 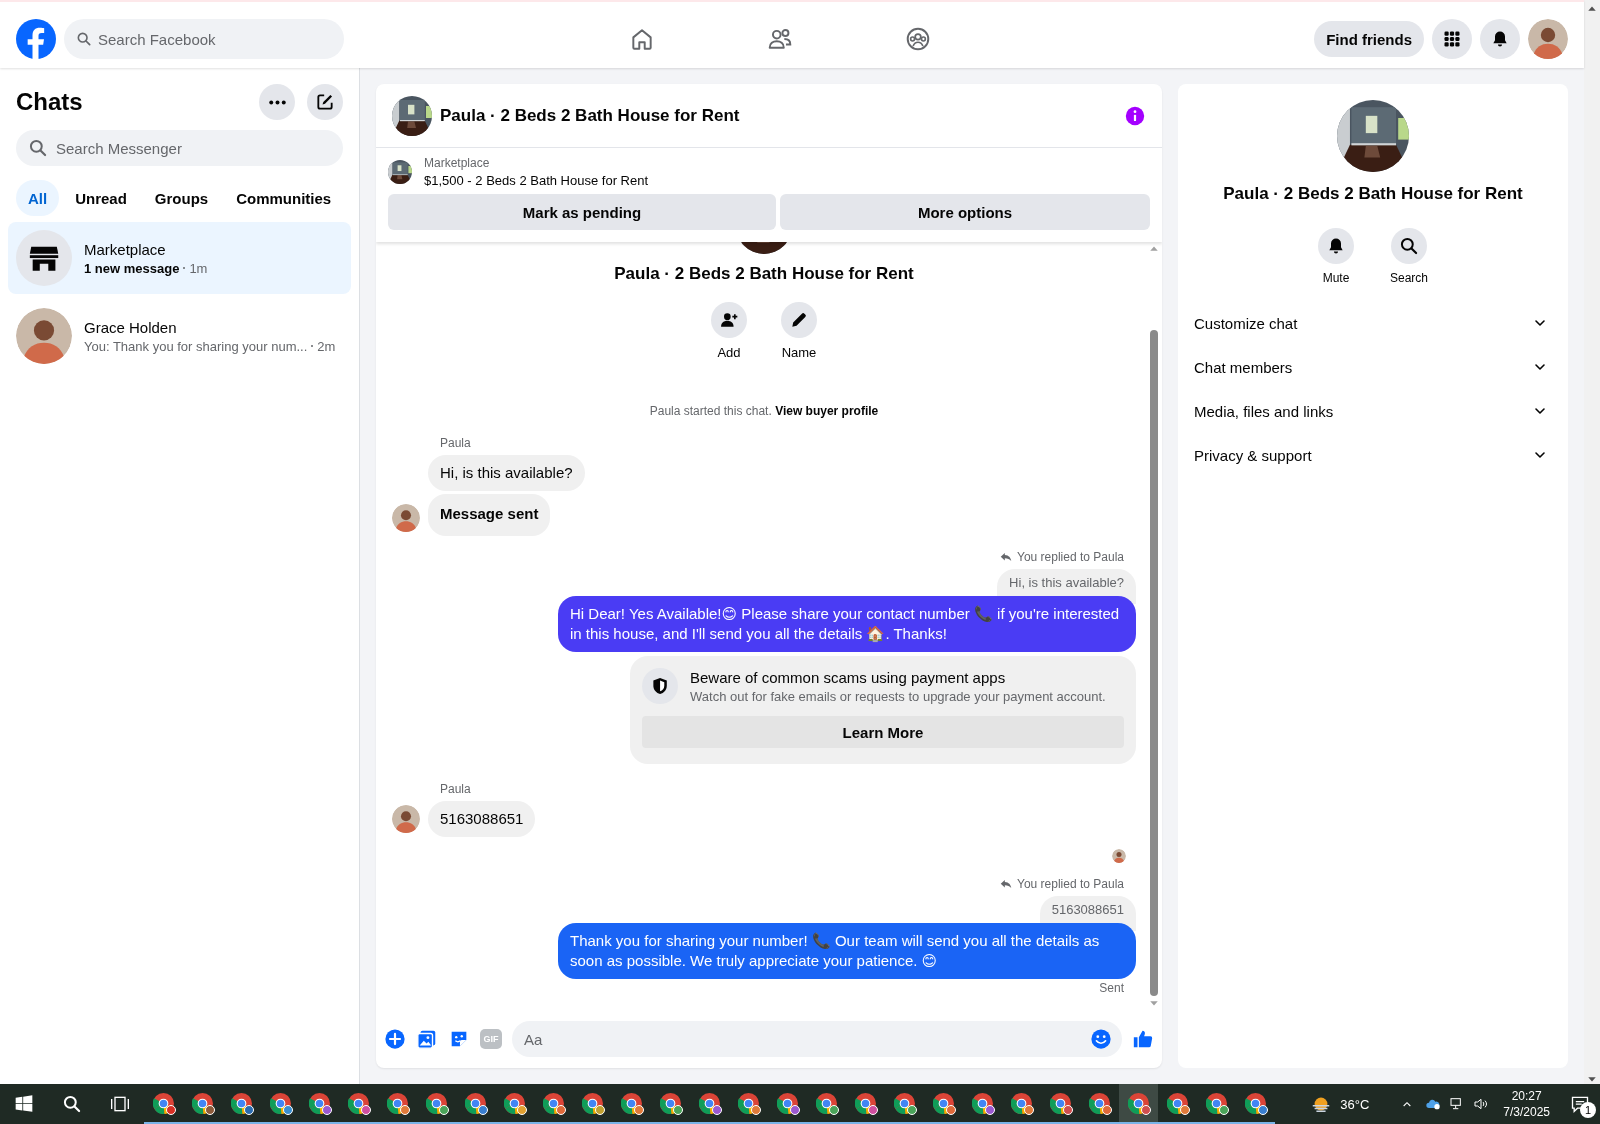 What do you see at coordinates (847, 951) in the screenshot?
I see `message-bubble: Thank you for sharing your number! 📞 Our team will send you all the details as soon as possible. We truly appreciate your patience. 😊` at bounding box center [847, 951].